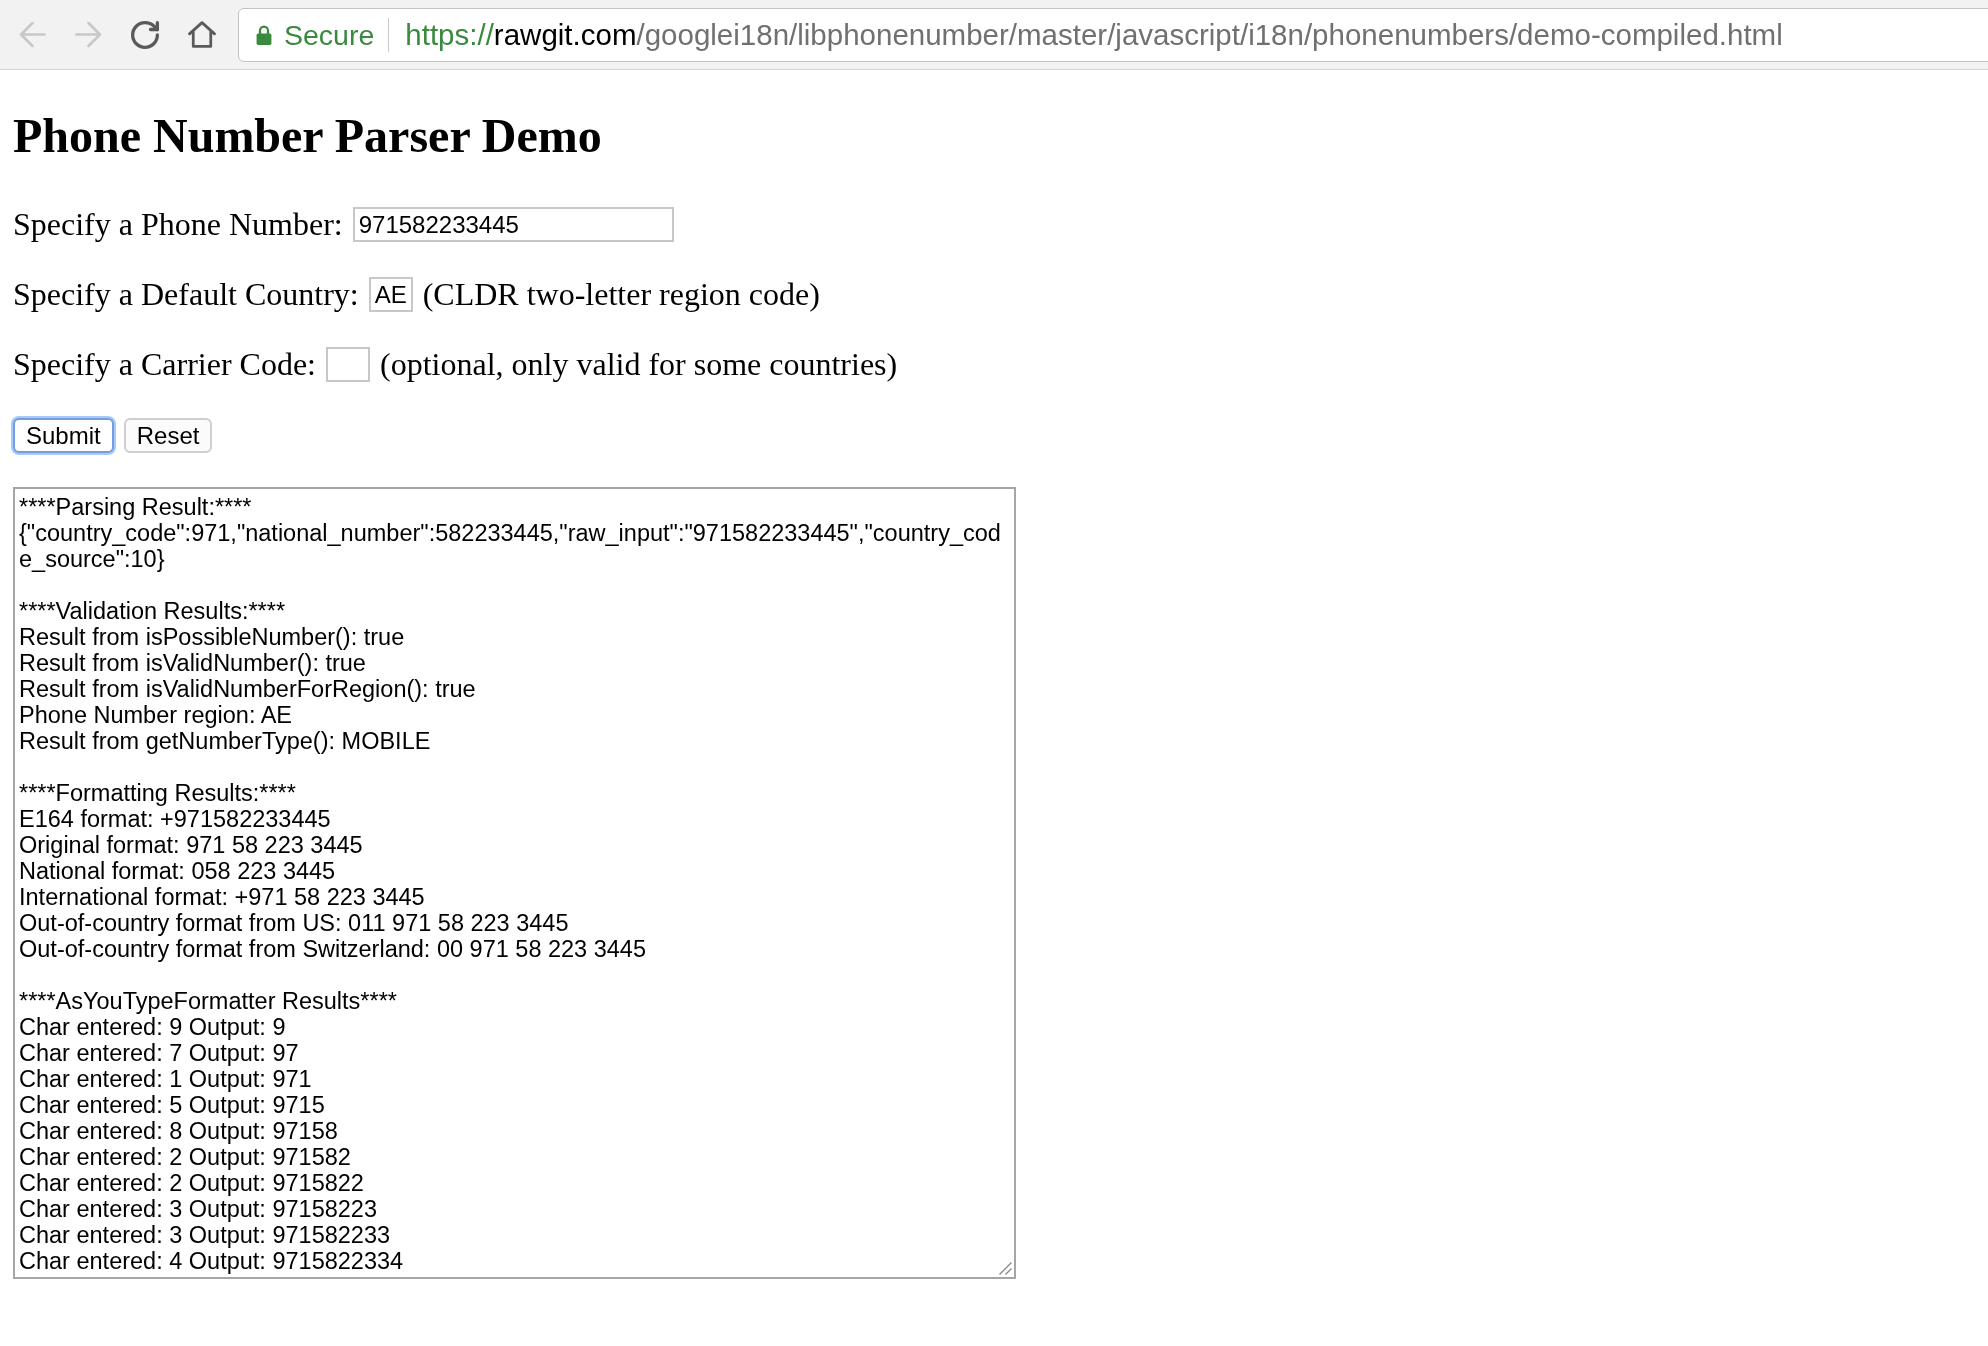 The height and width of the screenshot is (1346, 1988). I want to click on output-line: Char entered: 3 Output: 97158223, so click(198, 1209).